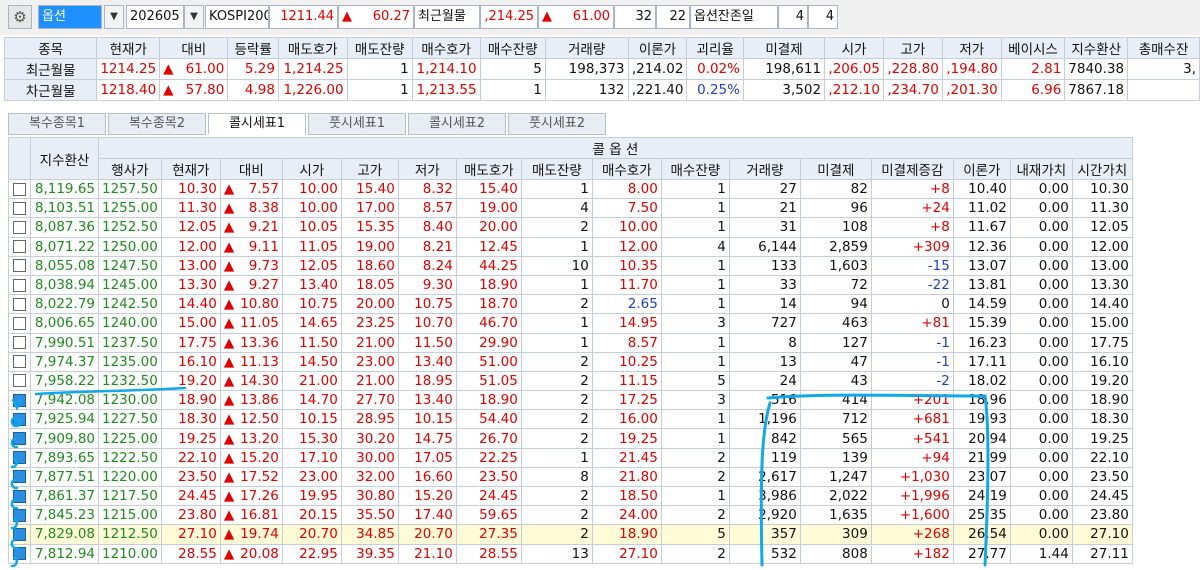  I want to click on call-ask-cell: 26.70, so click(488, 438).